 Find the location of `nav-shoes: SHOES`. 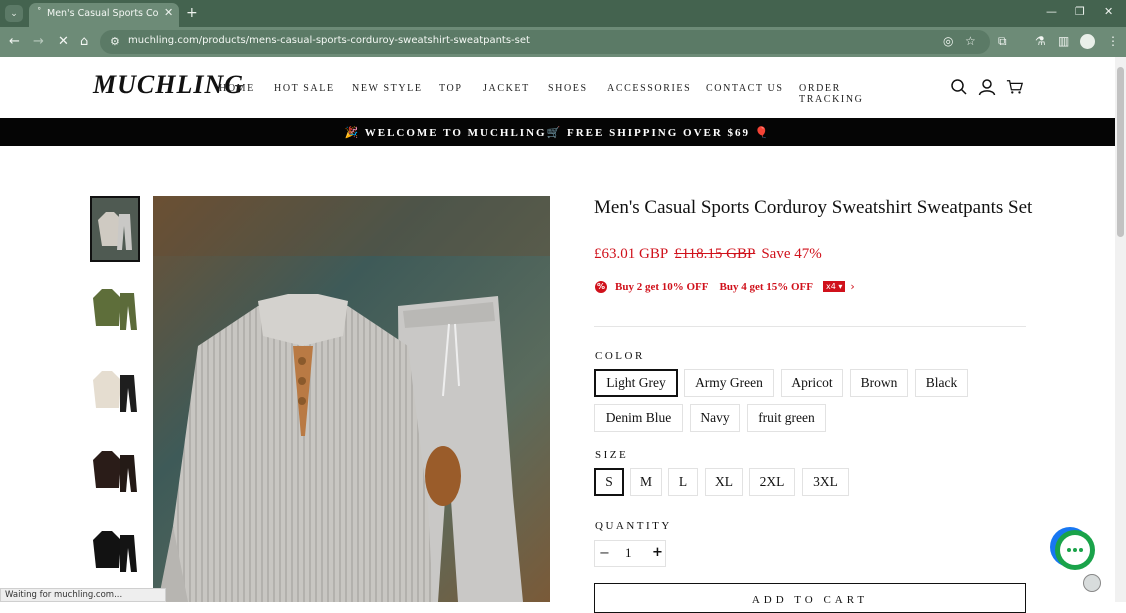

nav-shoes: SHOES is located at coordinates (577, 94).